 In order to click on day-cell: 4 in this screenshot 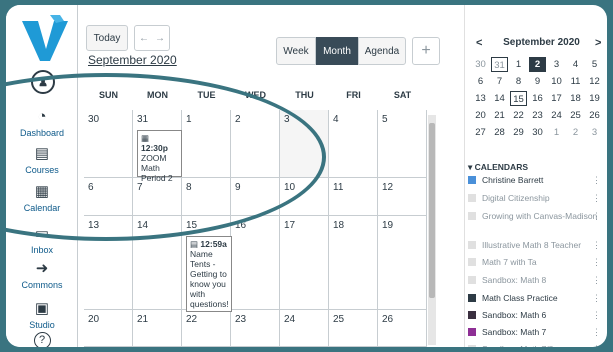, I will do `click(353, 144)`.